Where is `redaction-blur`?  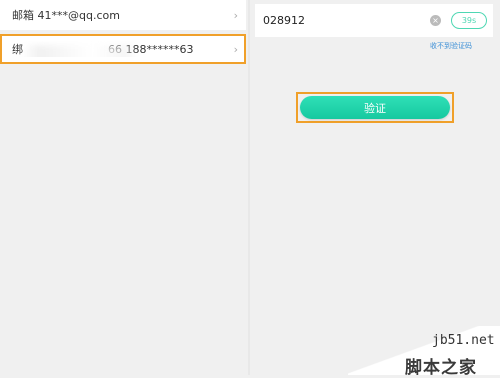 redaction-blur is located at coordinates (79, 51).